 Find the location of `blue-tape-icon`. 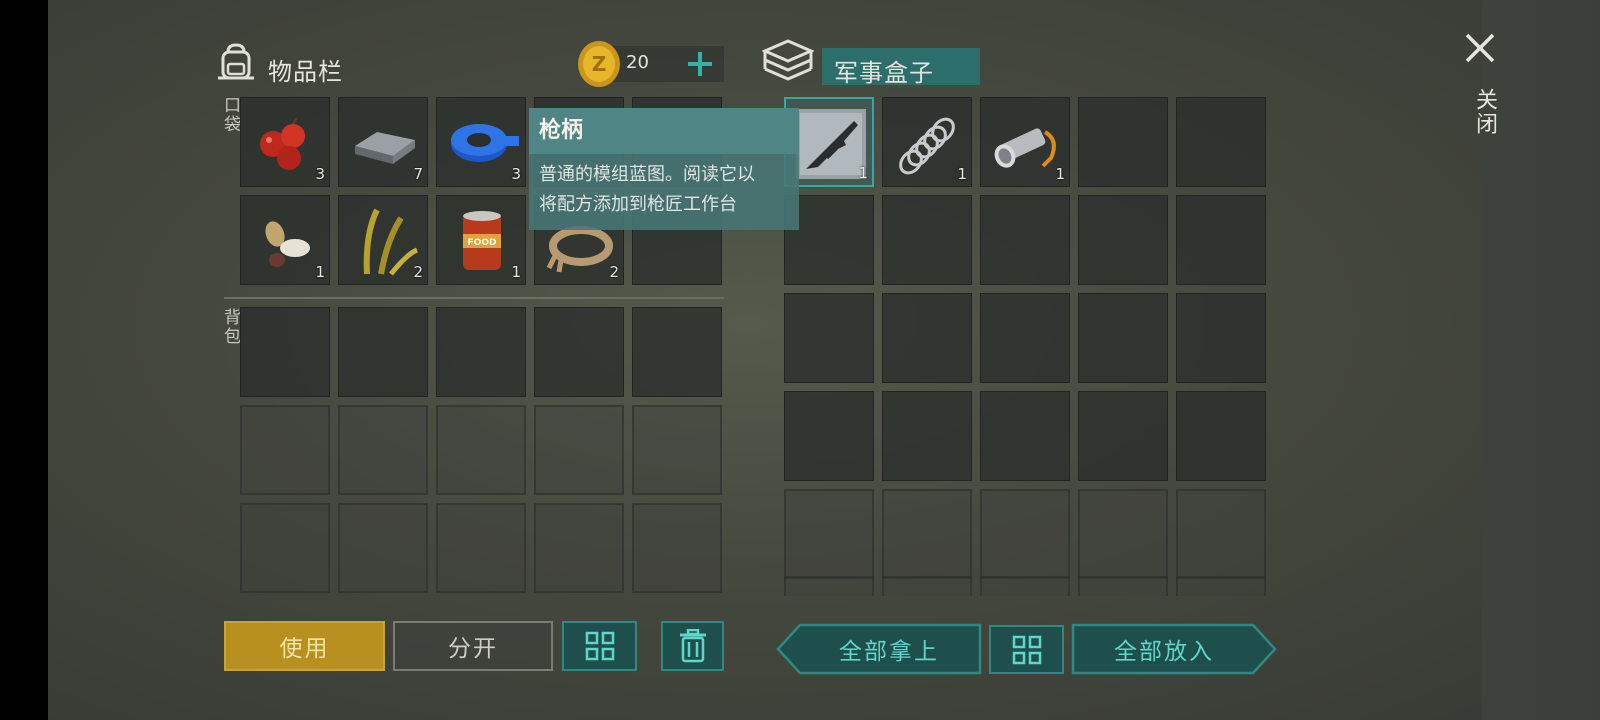

blue-tape-icon is located at coordinates (485, 143).